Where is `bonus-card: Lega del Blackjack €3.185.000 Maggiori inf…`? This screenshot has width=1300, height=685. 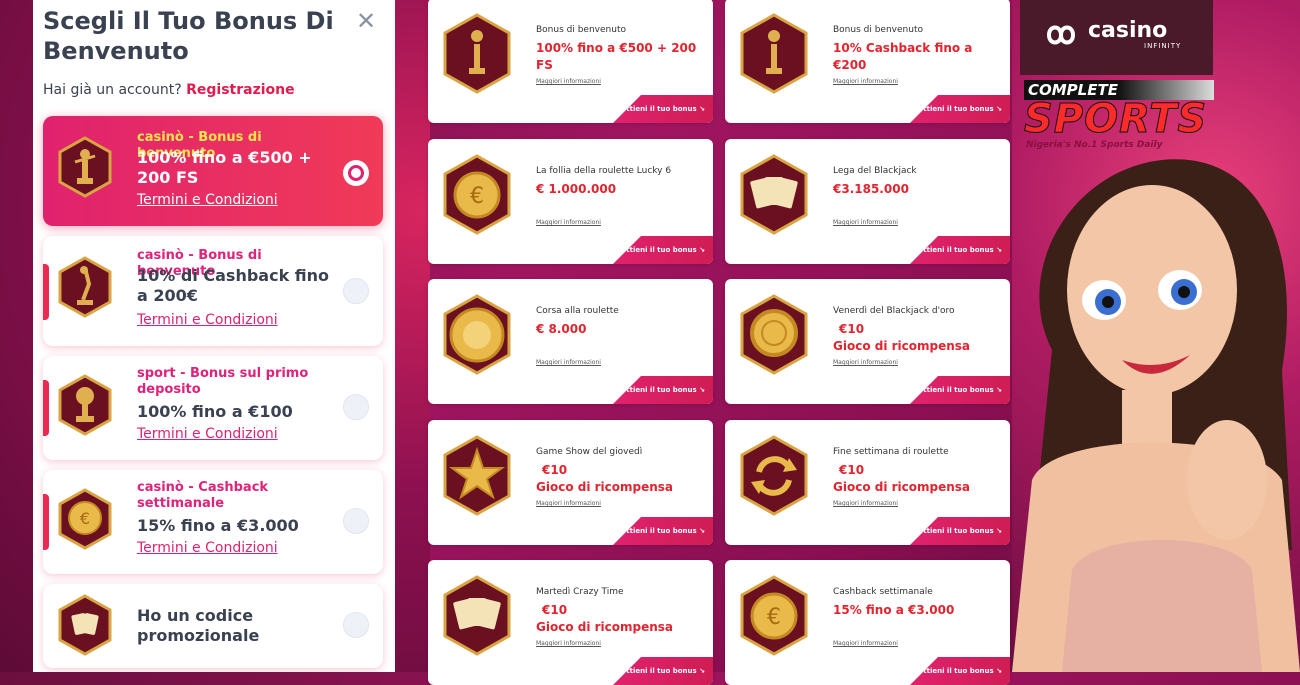 bonus-card: Lega del Blackjack €3.185.000 Maggiori inf… is located at coordinates (867, 201).